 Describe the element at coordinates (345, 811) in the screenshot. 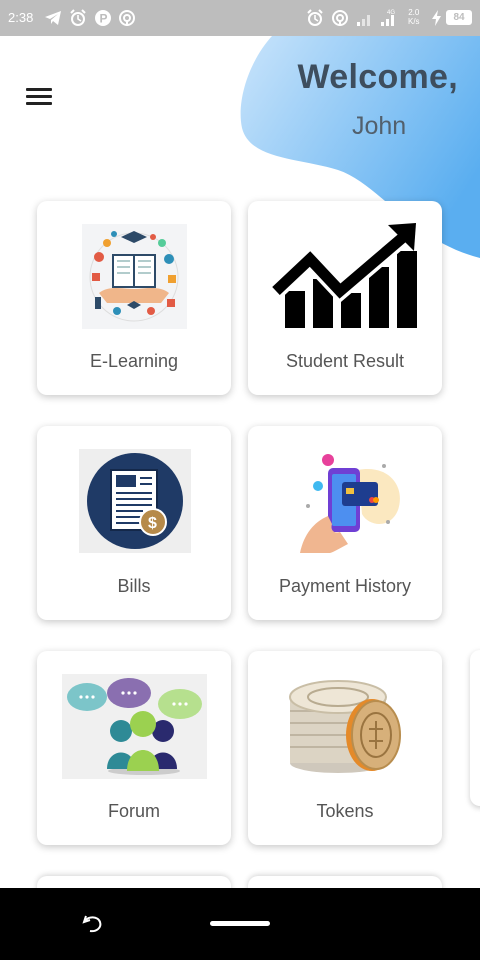

I see `card-label-tokens: Tokens` at that location.